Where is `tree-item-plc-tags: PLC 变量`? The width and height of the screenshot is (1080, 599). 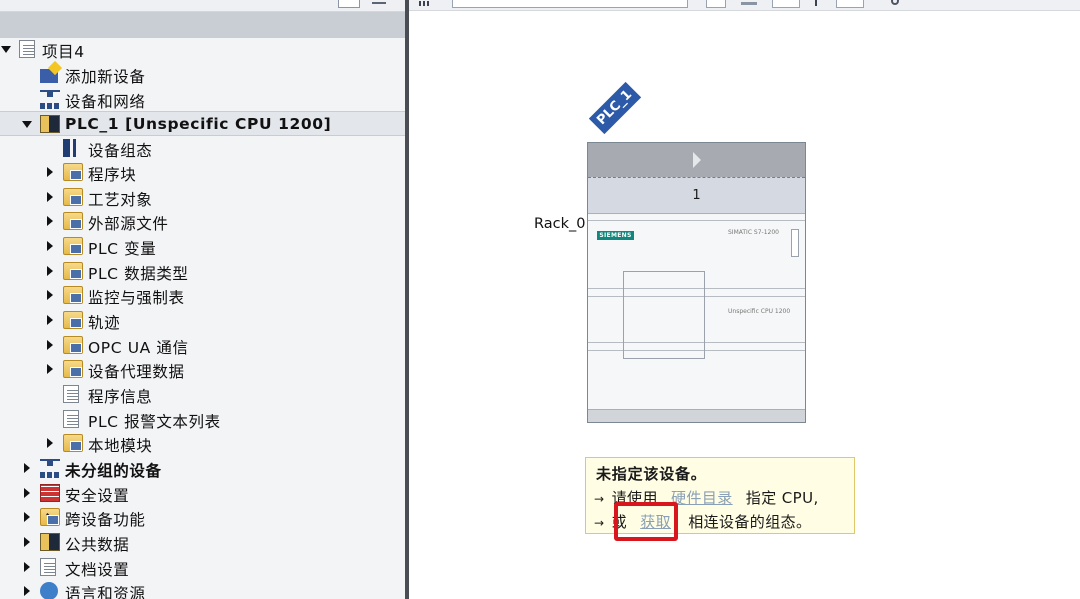
tree-item-plc-tags: PLC 变量 is located at coordinates (202, 246).